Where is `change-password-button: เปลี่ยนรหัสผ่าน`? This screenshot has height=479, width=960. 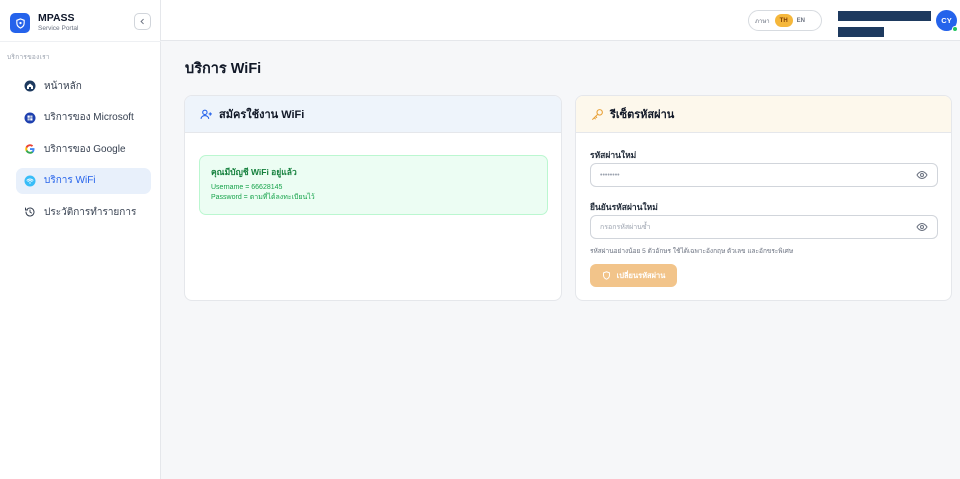
change-password-button: เปลี่ยนรหัสผ่าน is located at coordinates (633, 275).